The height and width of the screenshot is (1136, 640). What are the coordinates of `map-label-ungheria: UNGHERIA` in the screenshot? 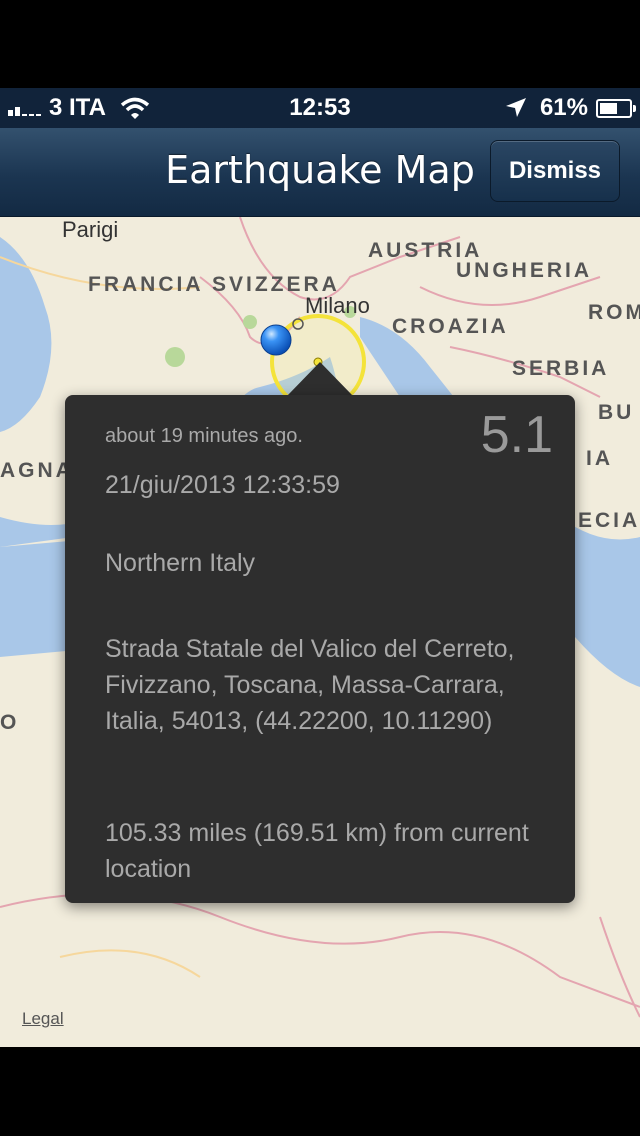 It's located at (524, 270).